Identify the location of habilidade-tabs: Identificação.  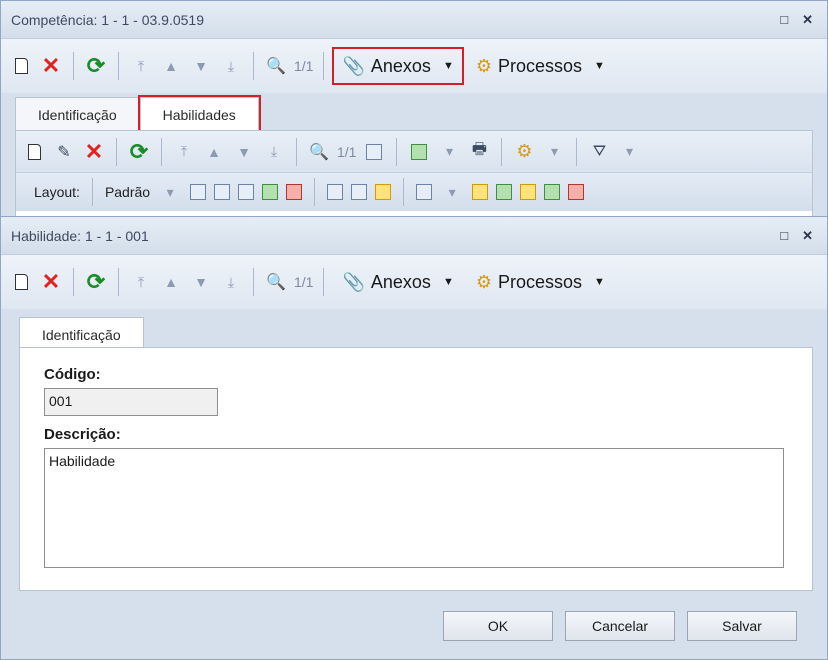
(81, 334).